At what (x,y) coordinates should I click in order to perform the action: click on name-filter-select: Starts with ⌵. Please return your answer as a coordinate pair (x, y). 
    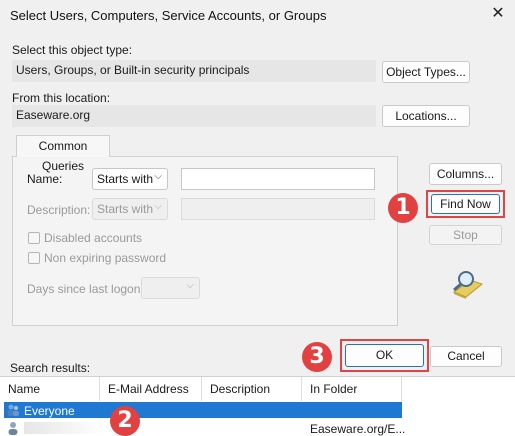
    Looking at the image, I should click on (130, 179).